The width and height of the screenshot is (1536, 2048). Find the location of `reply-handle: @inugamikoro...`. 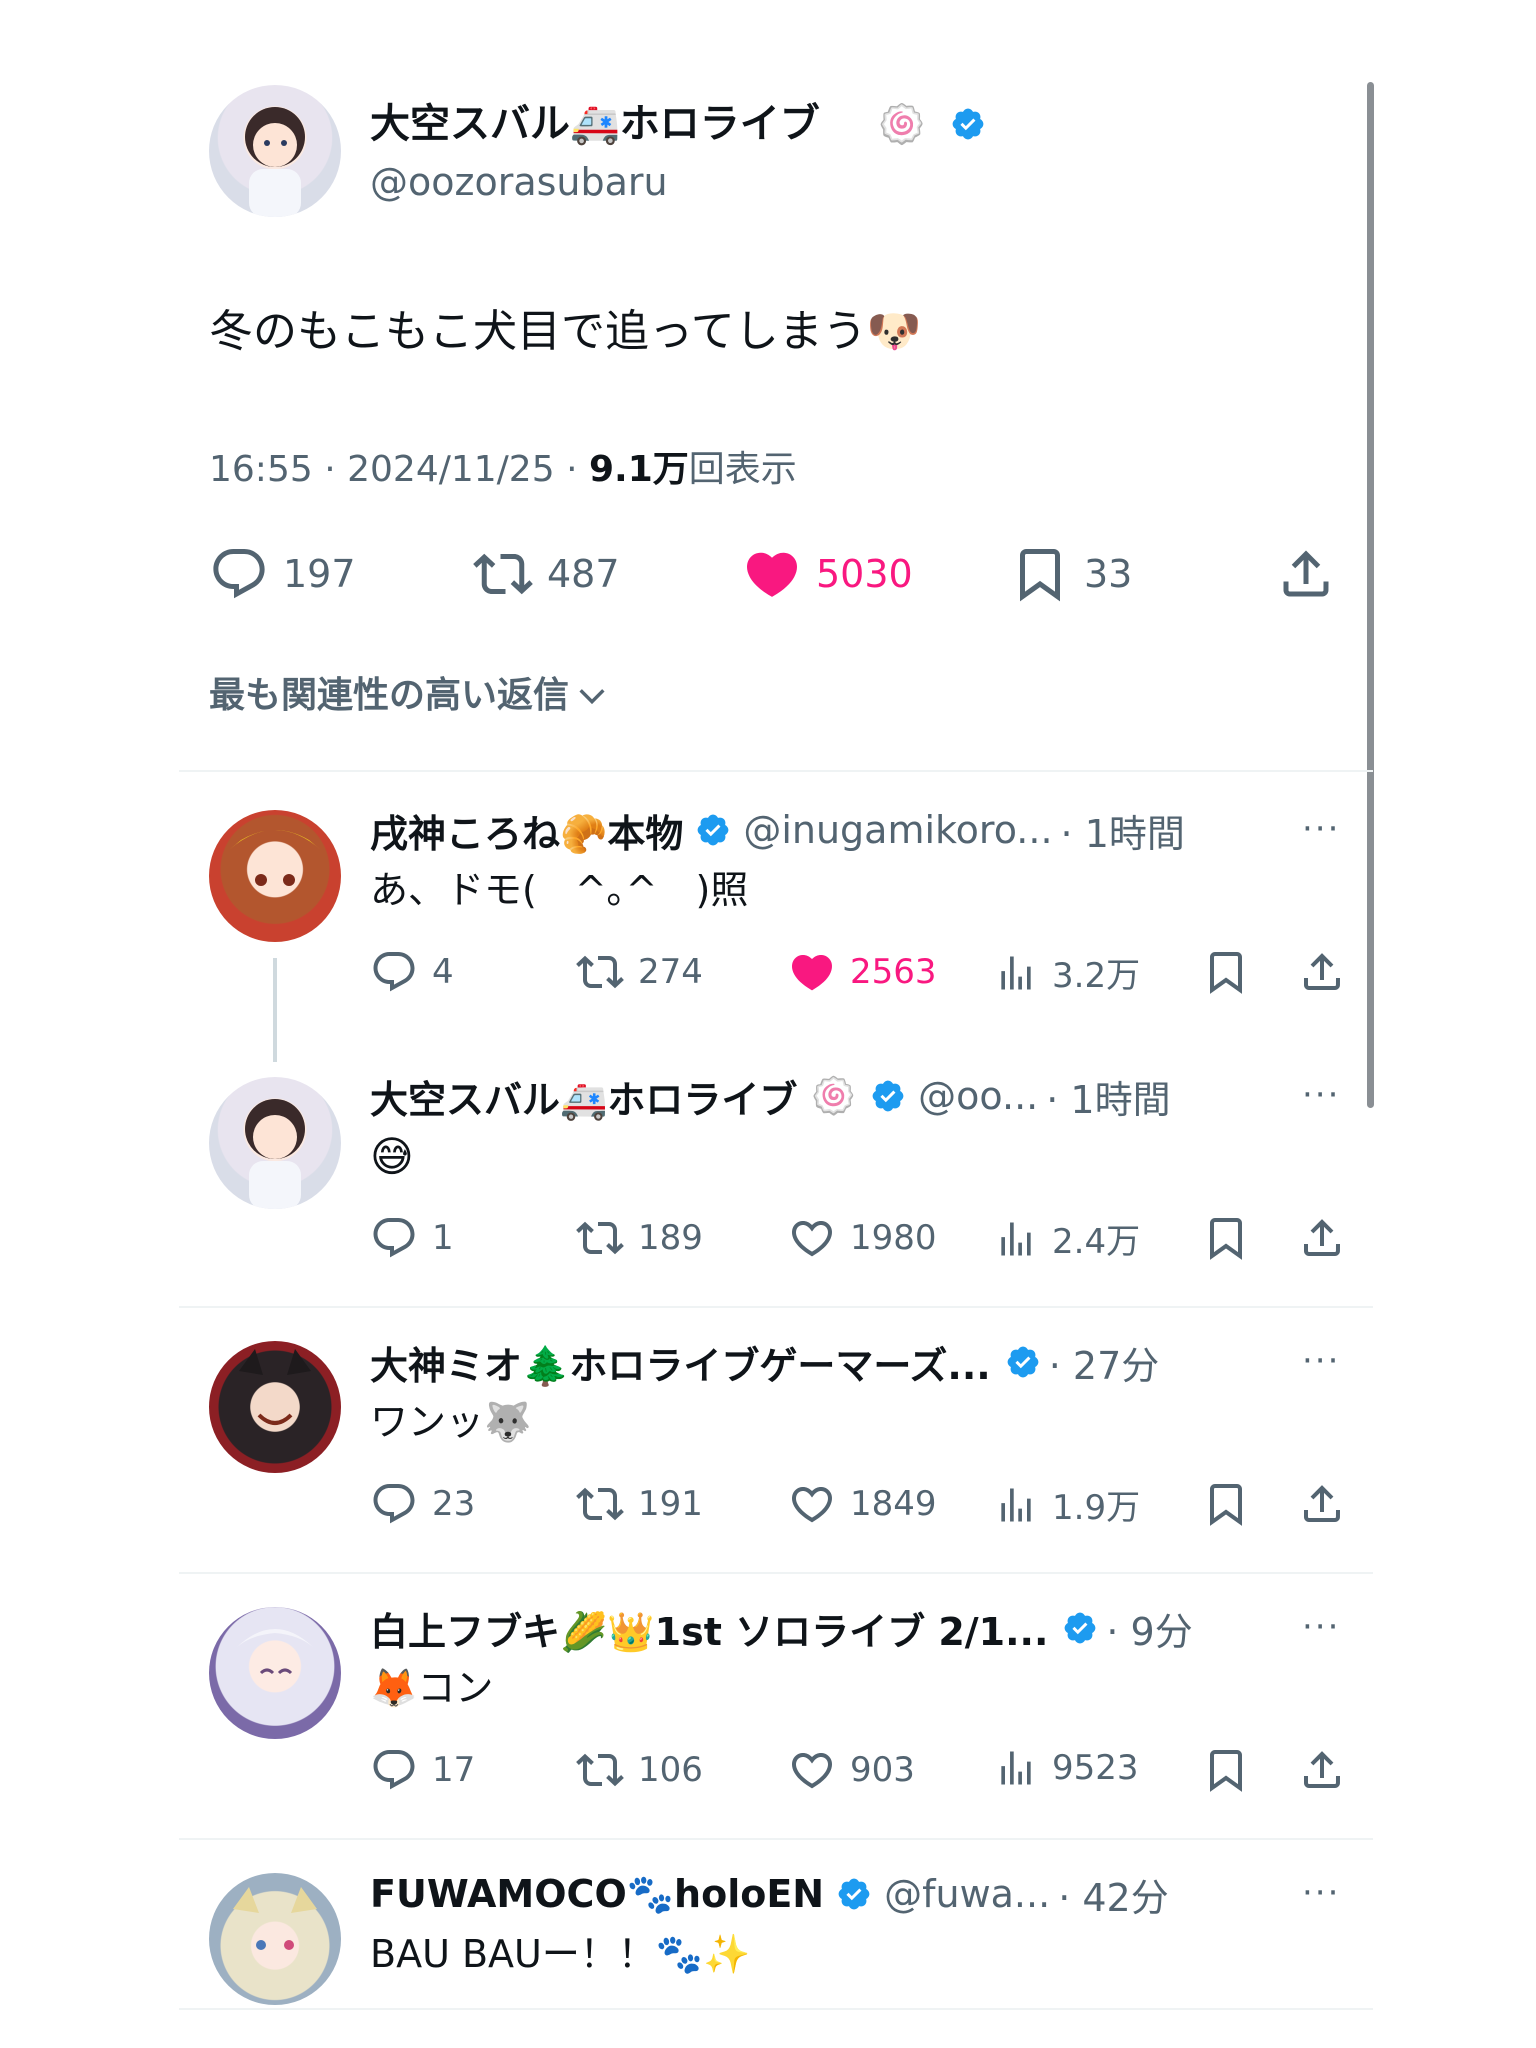

reply-handle: @inugamikoro... is located at coordinates (897, 830).